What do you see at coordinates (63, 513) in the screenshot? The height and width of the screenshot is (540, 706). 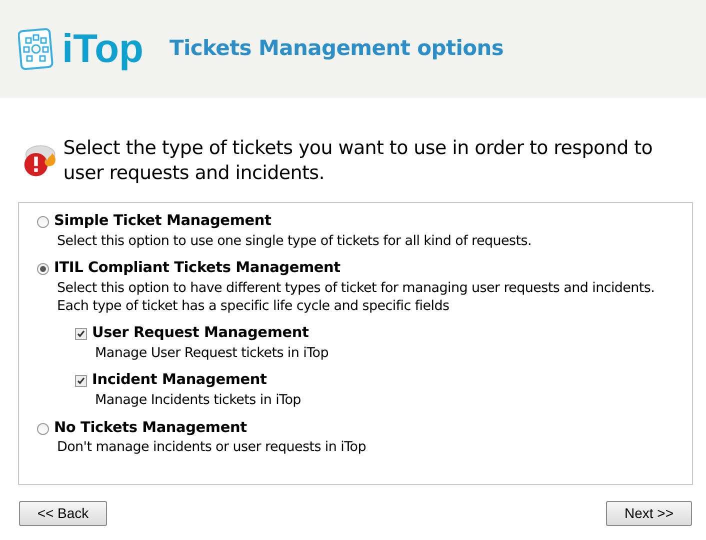 I see `back-button: << Back` at bounding box center [63, 513].